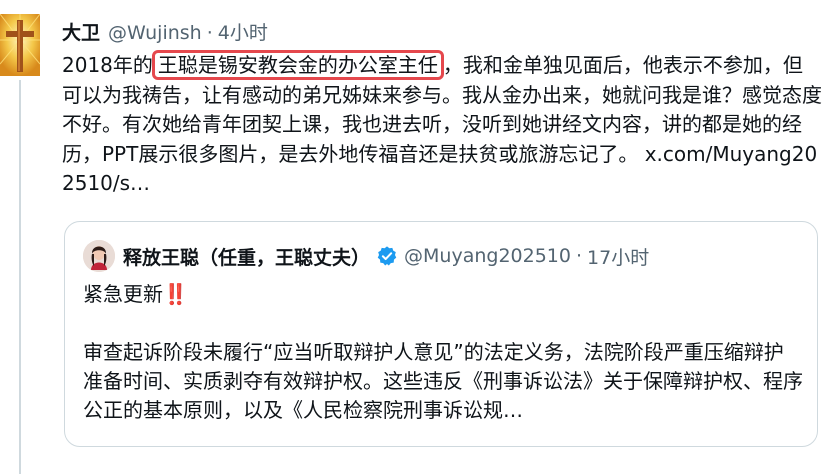  Describe the element at coordinates (443, 294) in the screenshot. I see `quoted-headline: 紧急更新‼️` at that location.